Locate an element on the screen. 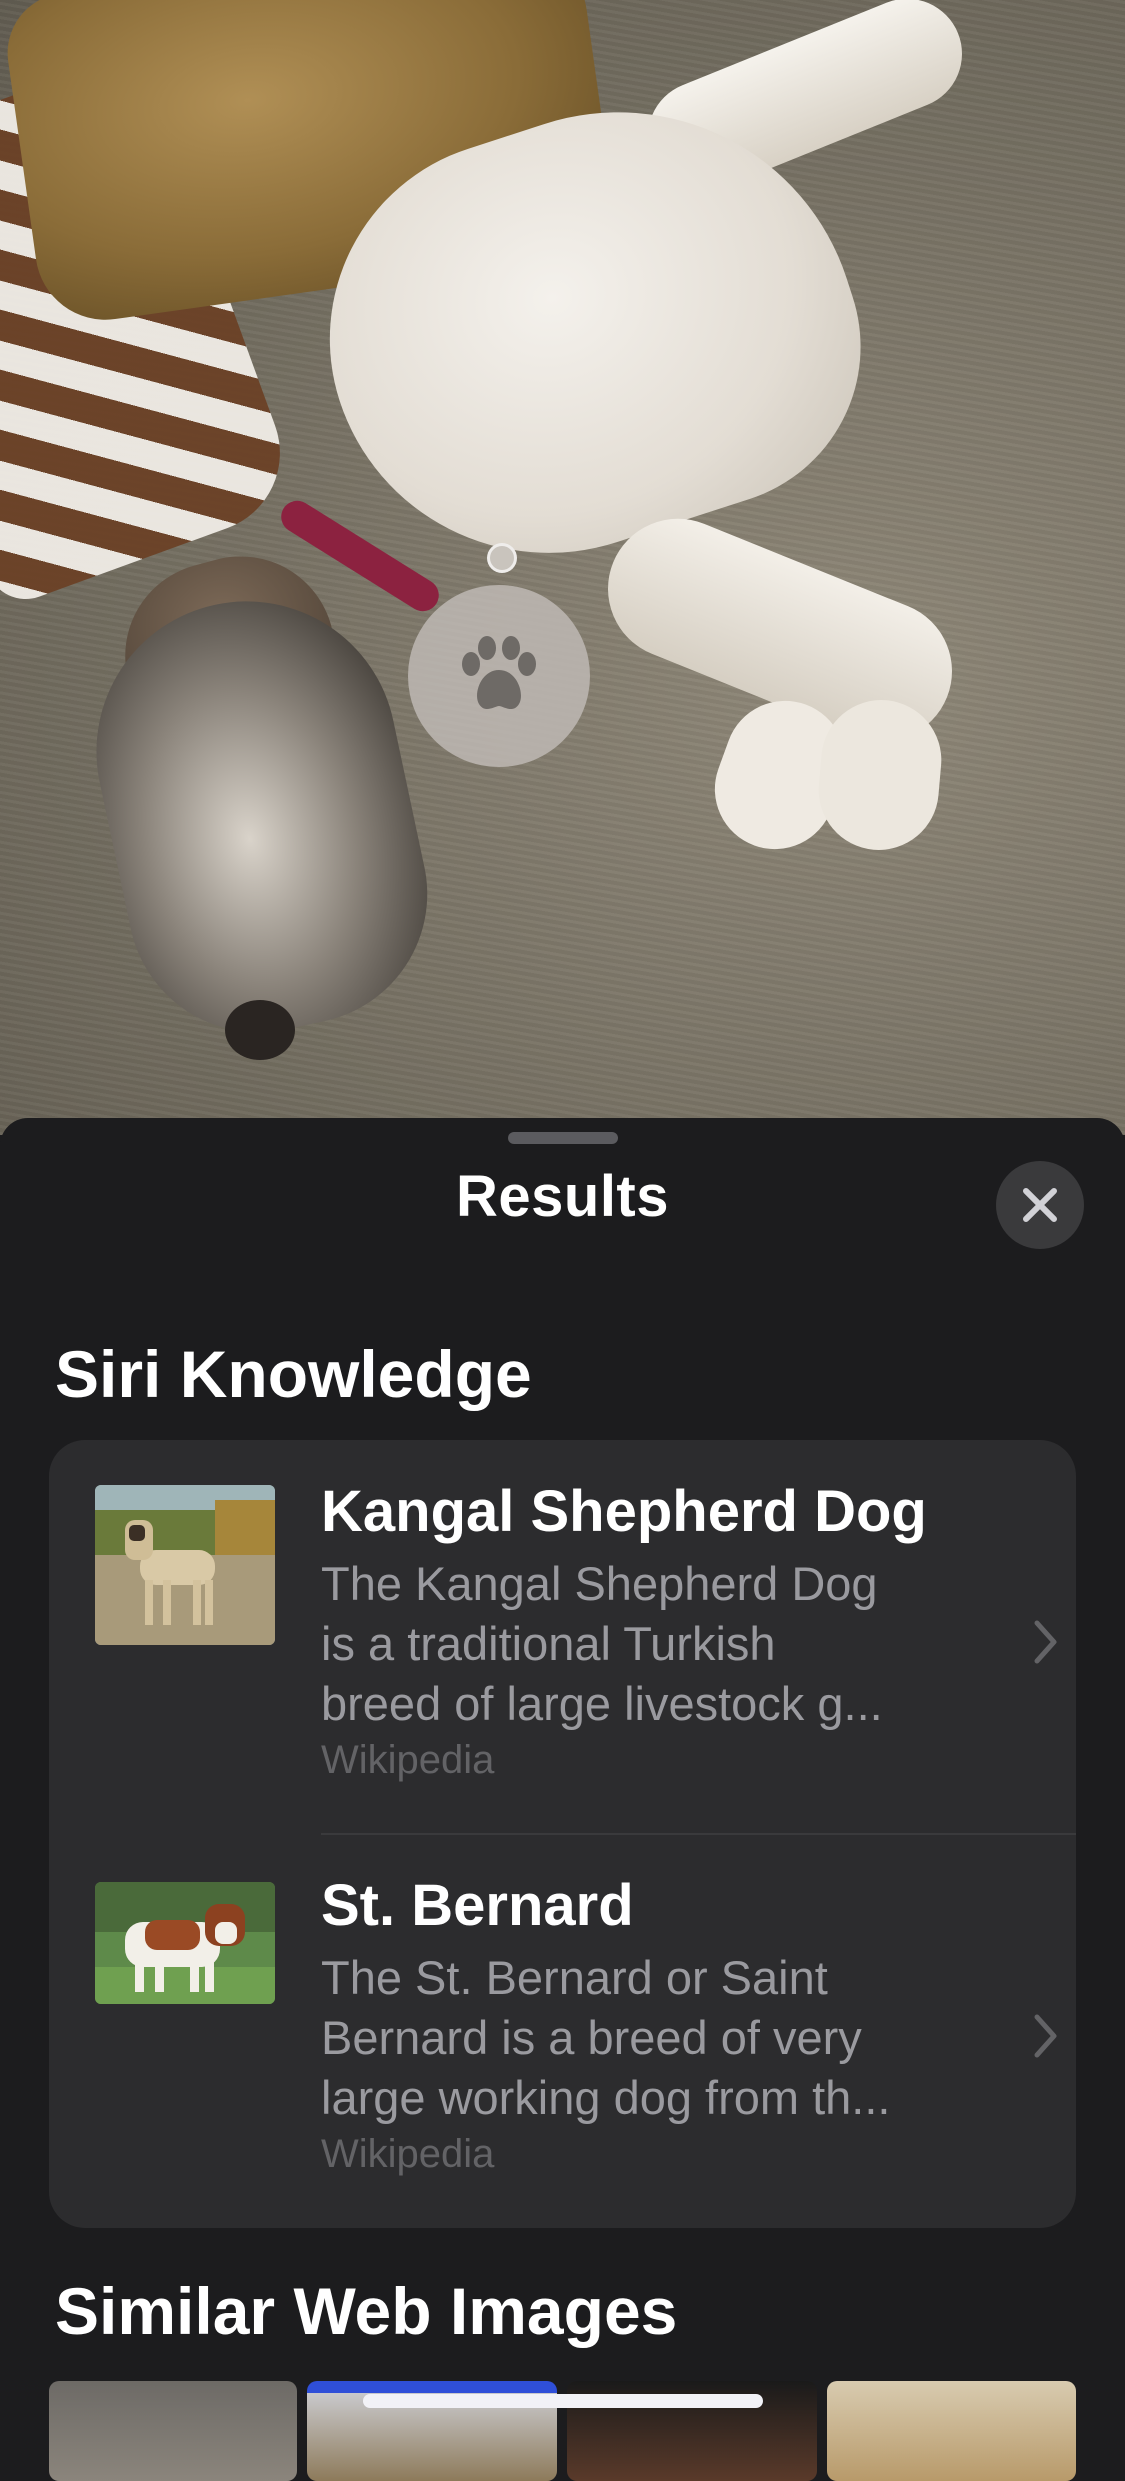  st-bernard-photo is located at coordinates (185, 1943).